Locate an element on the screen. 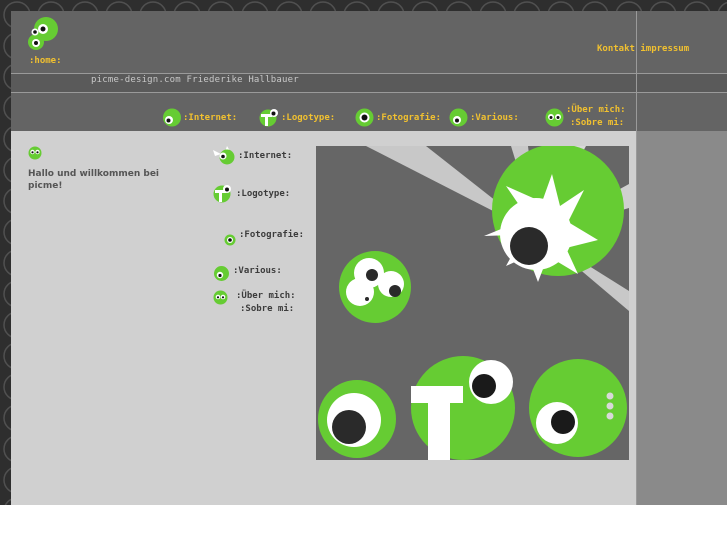 This screenshot has height=545, width=727. site-name: picme-design.com Friederike Hallbauer is located at coordinates (195, 80).